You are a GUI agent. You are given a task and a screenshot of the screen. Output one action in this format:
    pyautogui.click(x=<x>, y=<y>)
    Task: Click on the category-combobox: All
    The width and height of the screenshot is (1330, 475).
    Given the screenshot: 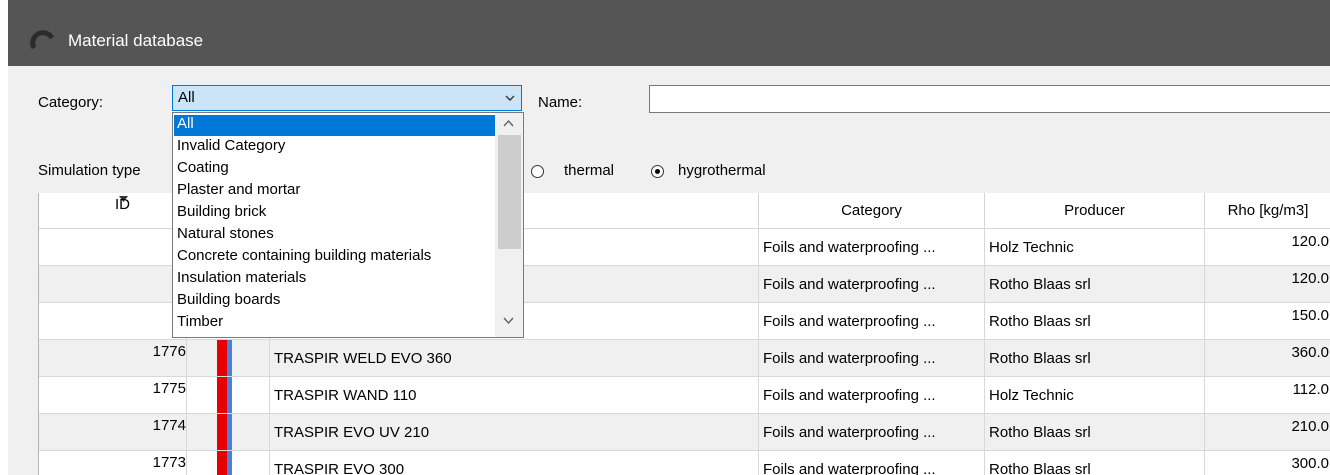 What is the action you would take?
    pyautogui.click(x=347, y=98)
    